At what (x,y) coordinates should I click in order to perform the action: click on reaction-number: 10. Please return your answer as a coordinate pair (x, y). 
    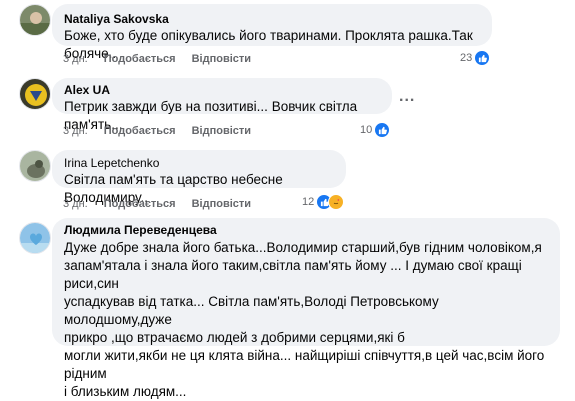
    Looking at the image, I should click on (366, 130).